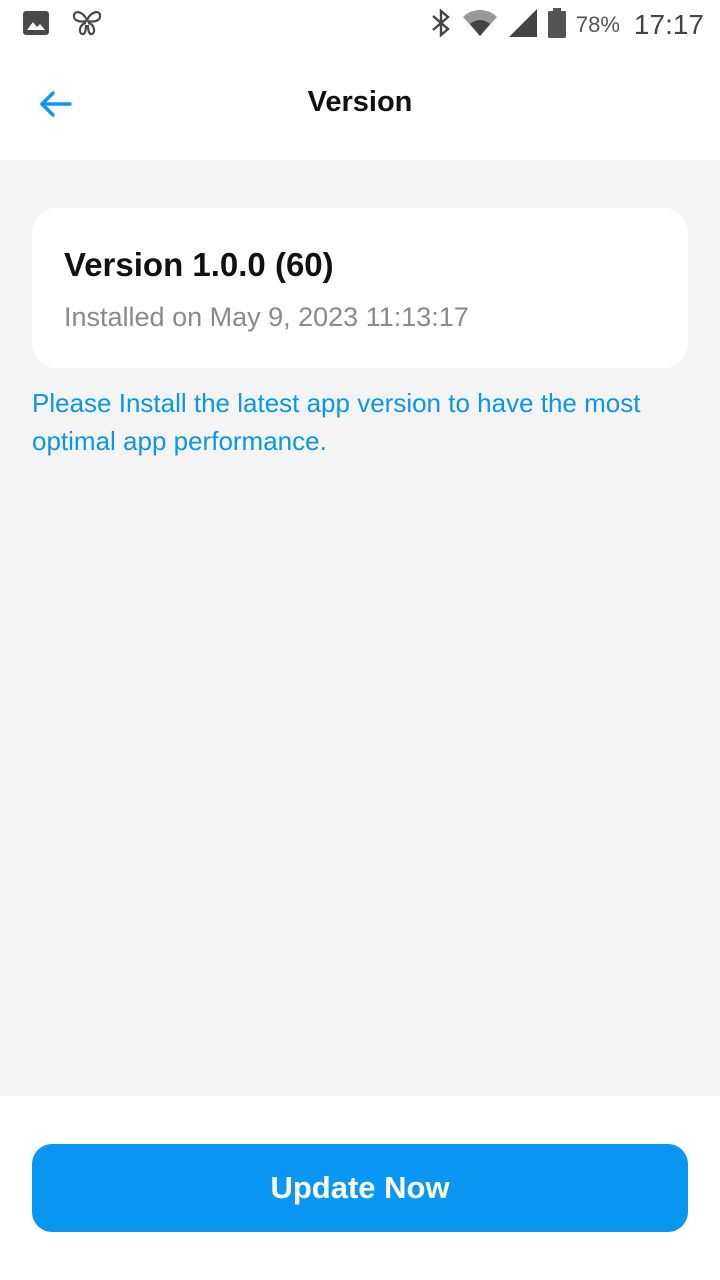  Describe the element at coordinates (360, 25) in the screenshot. I see `status-bar: 78% 17:17` at that location.